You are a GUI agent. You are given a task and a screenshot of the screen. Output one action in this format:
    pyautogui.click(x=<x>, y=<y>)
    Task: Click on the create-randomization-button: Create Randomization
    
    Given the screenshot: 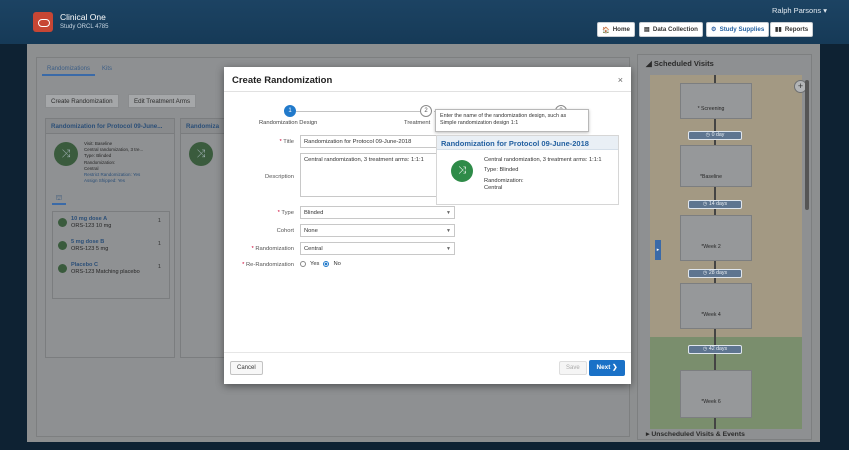 What is the action you would take?
    pyautogui.click(x=82, y=101)
    